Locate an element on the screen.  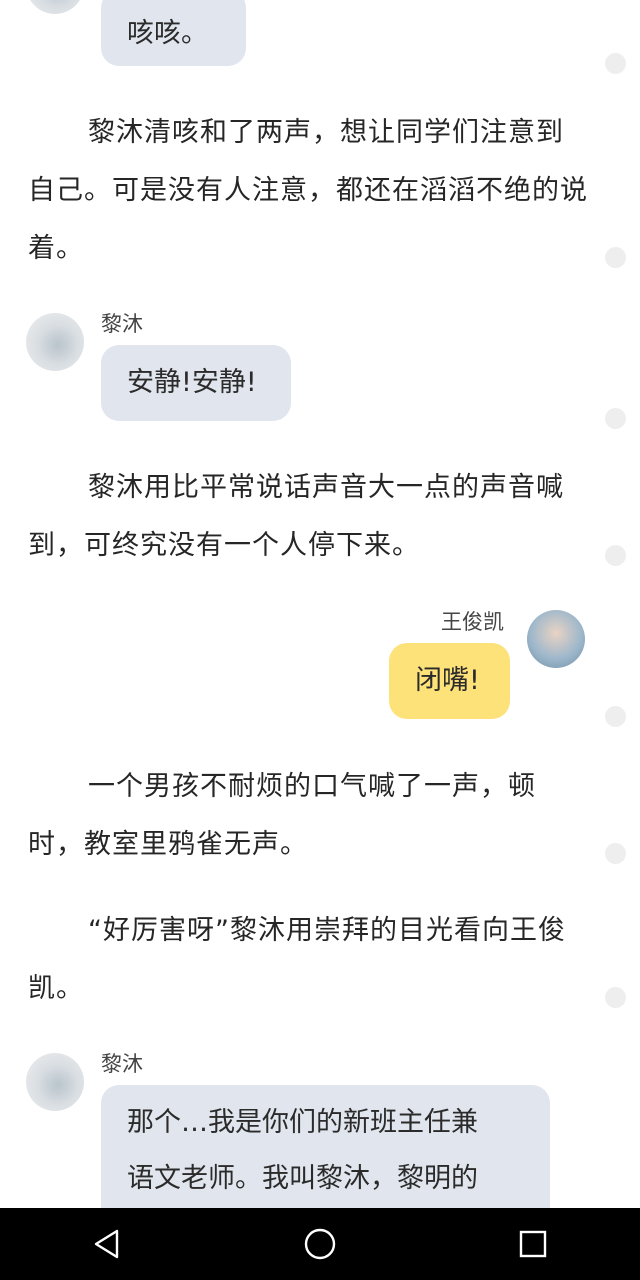
chat-bubble-line: 那个…我是你们的新班主任兼 is located at coordinates (302, 1122).